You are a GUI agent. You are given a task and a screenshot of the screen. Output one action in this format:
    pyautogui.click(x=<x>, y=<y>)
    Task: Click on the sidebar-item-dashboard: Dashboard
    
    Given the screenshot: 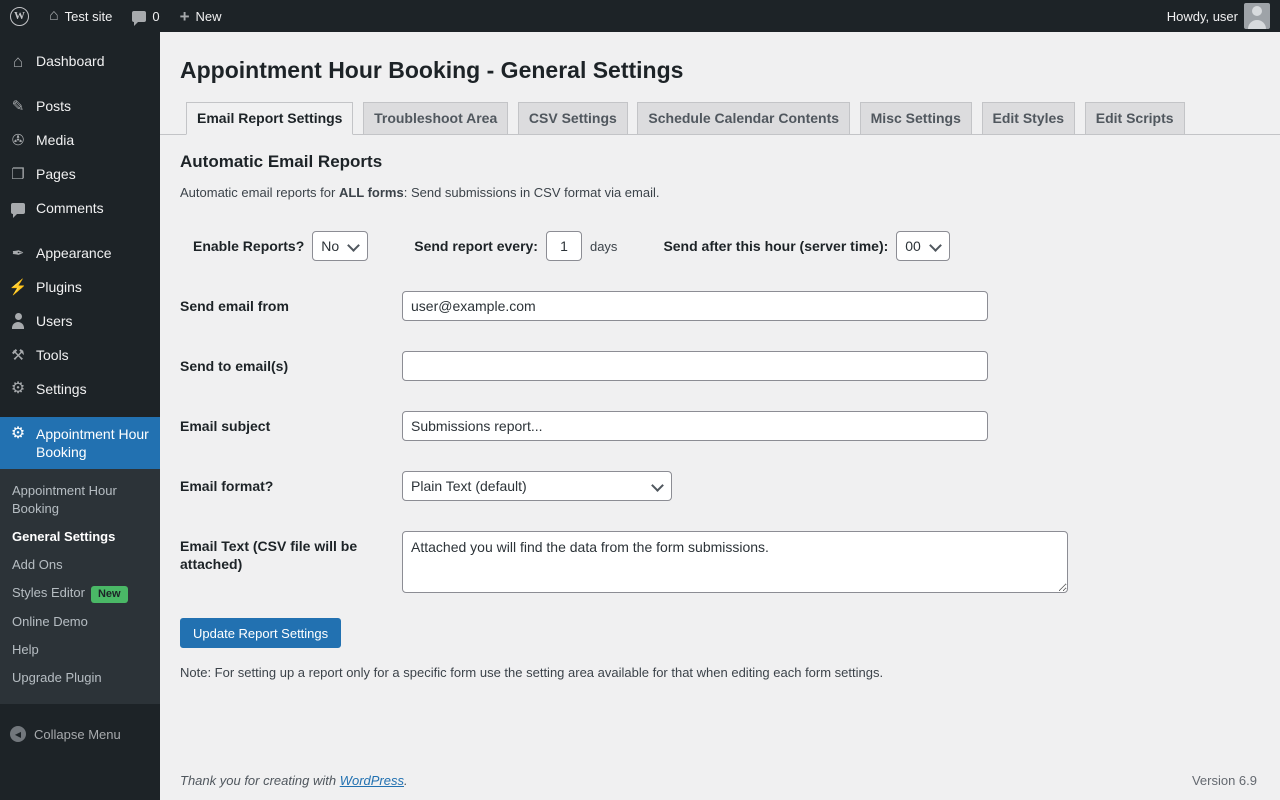 What is the action you would take?
    pyautogui.click(x=80, y=61)
    